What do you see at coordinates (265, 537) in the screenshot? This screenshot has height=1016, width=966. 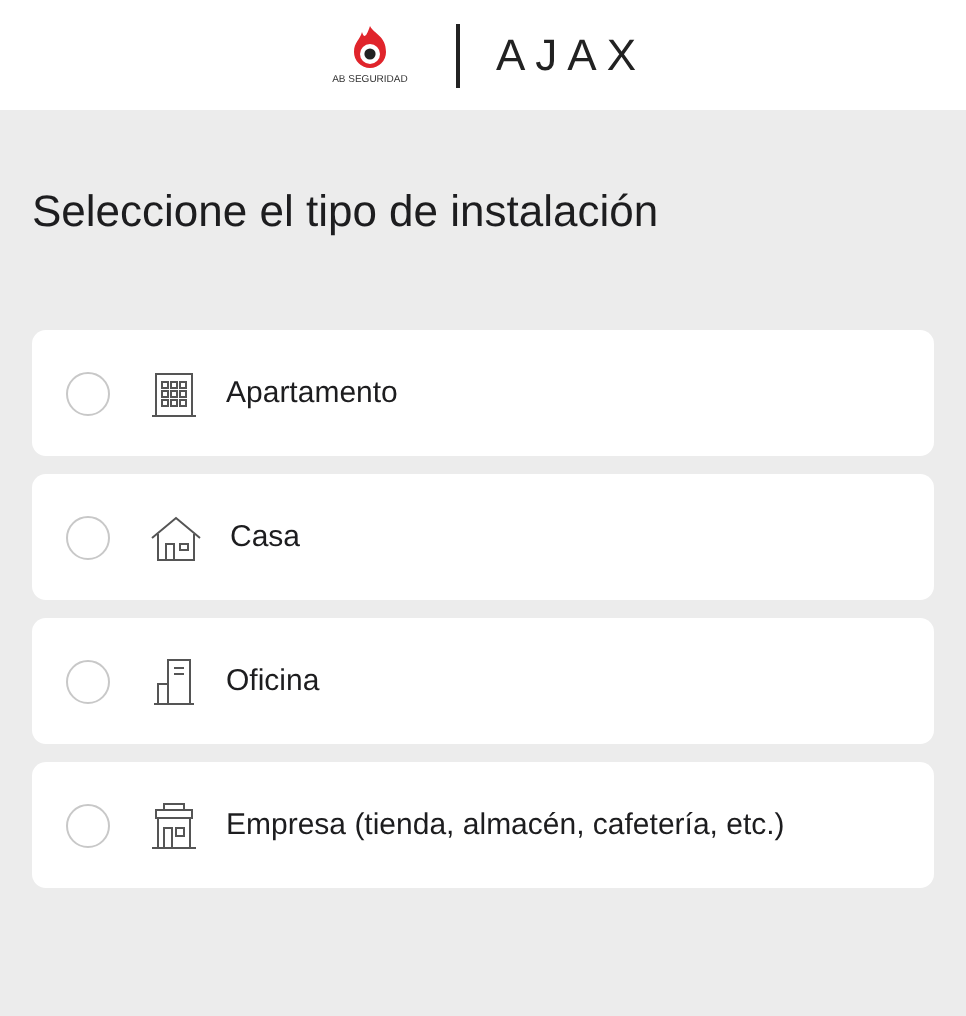 I see `option-label: Casa` at bounding box center [265, 537].